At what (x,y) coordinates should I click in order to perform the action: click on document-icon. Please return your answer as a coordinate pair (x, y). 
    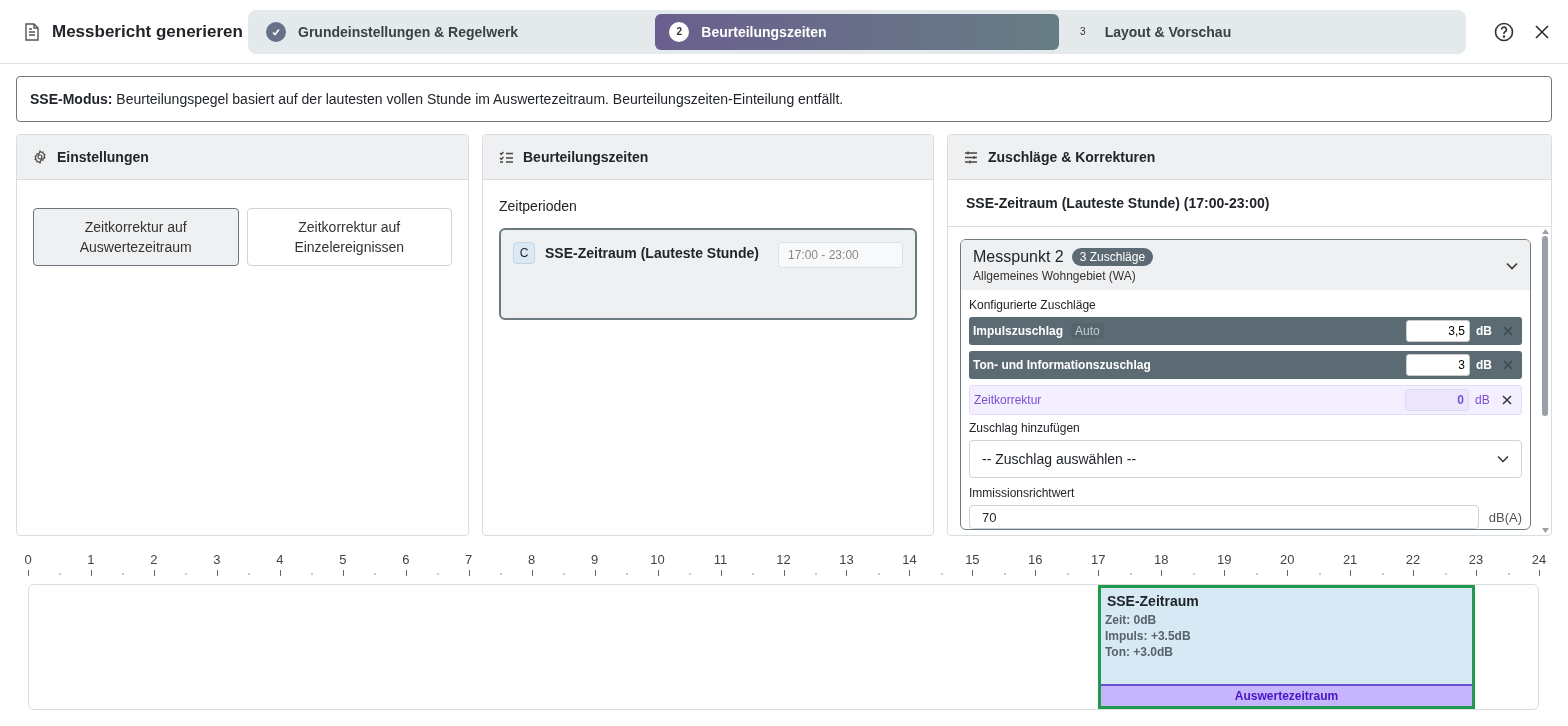
    Looking at the image, I should click on (32, 31).